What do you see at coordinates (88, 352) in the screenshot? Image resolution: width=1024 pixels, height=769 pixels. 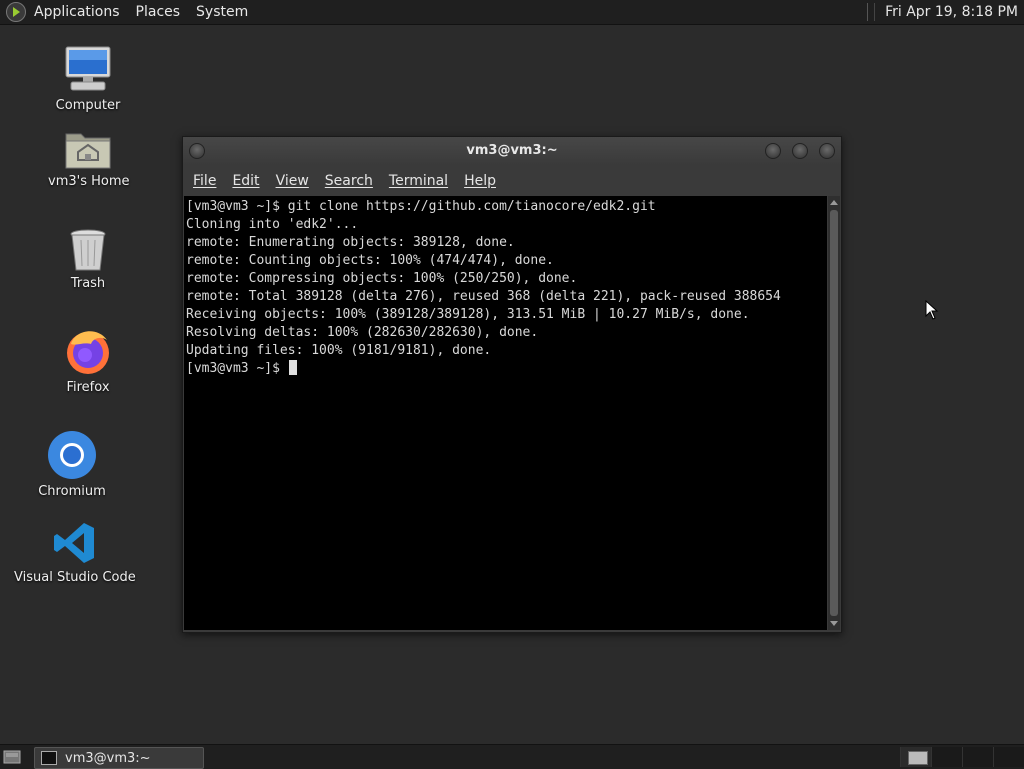 I see `firefox-icon` at bounding box center [88, 352].